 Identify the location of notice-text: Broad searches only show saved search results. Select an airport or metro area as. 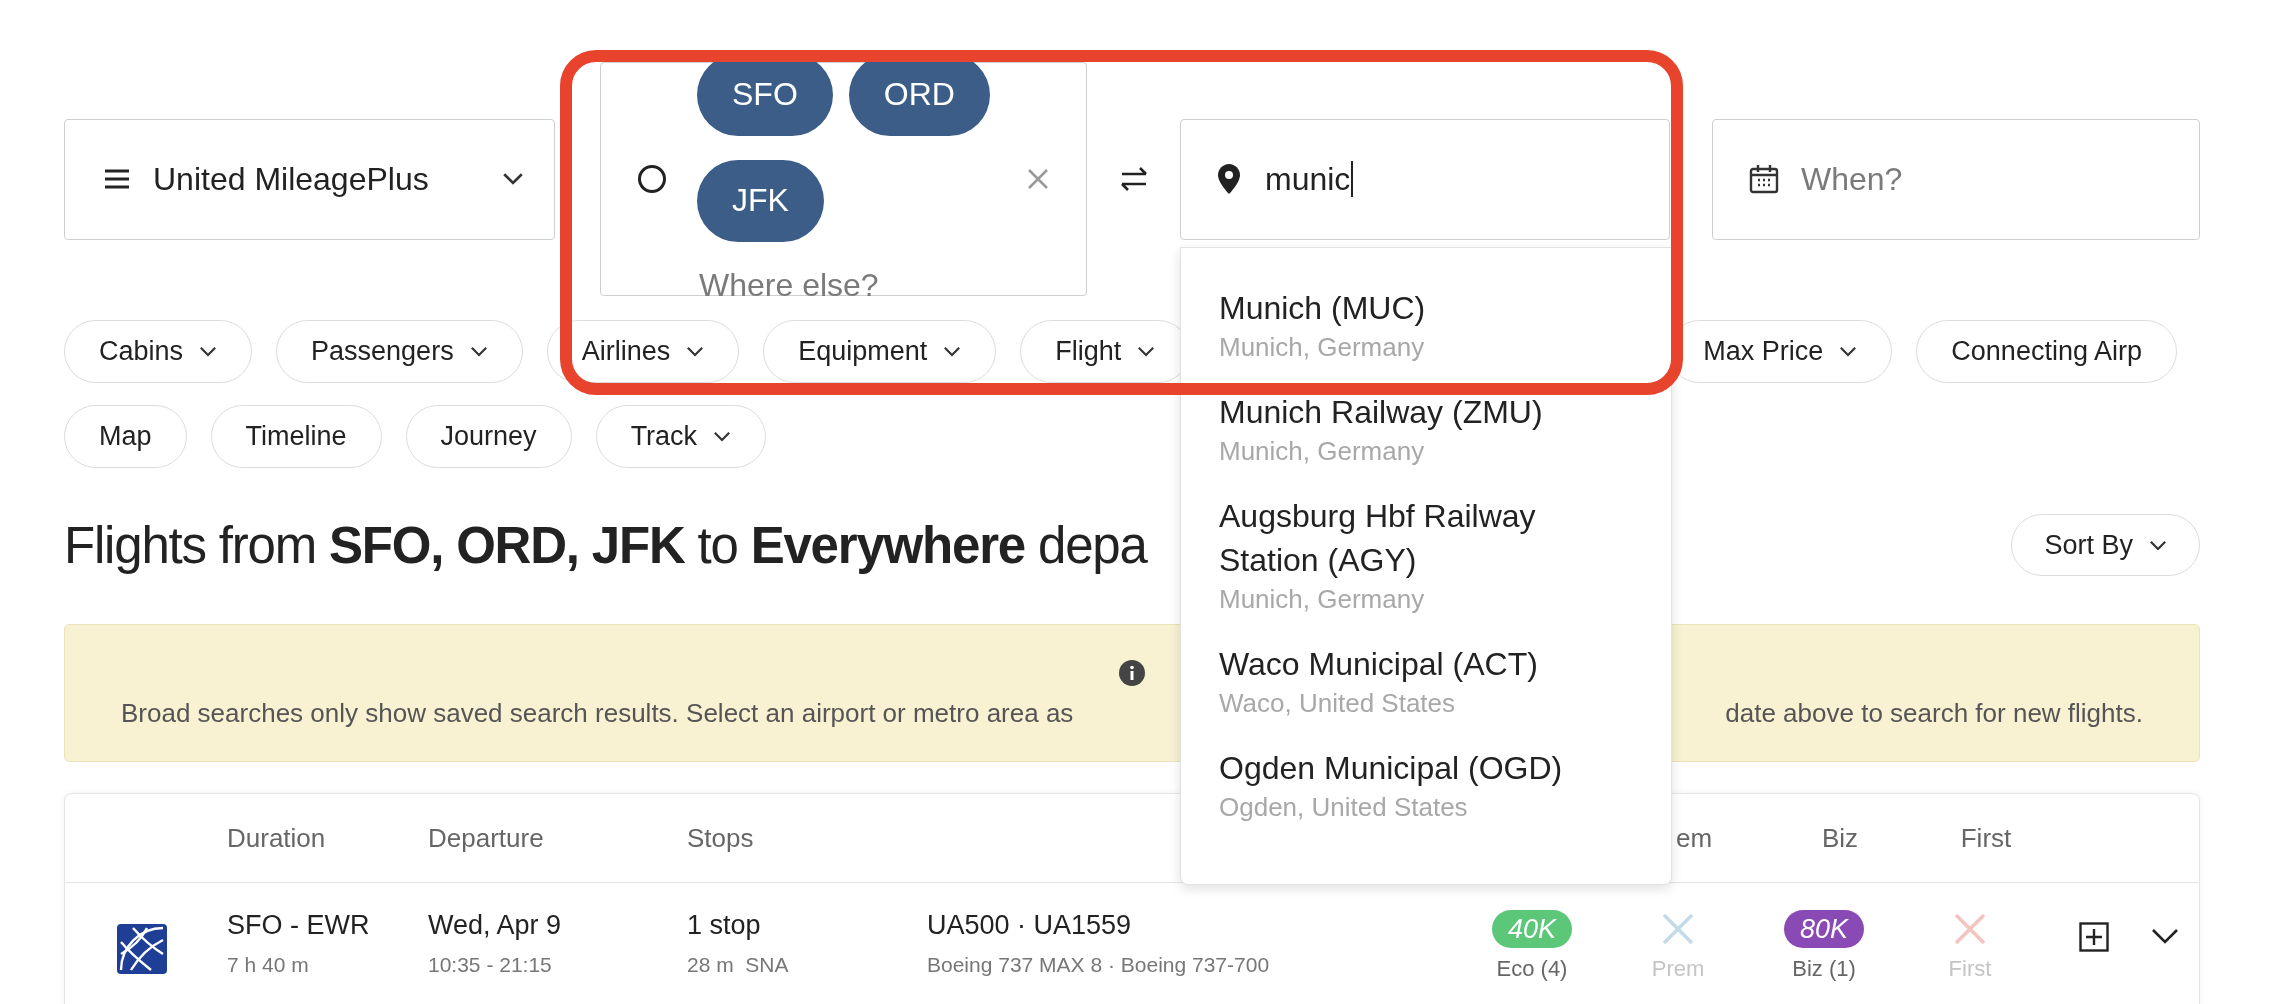
(597, 713).